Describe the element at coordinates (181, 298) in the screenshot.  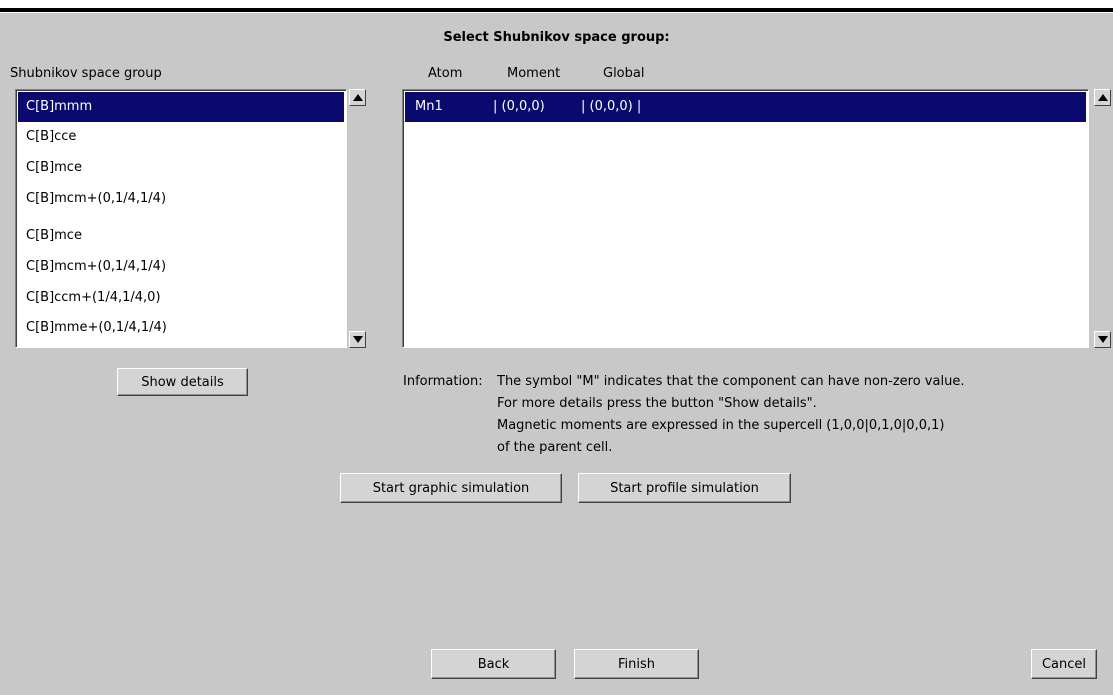
I see `list-item-6: C[B]ccm+(1/4,1/4,0)` at that location.